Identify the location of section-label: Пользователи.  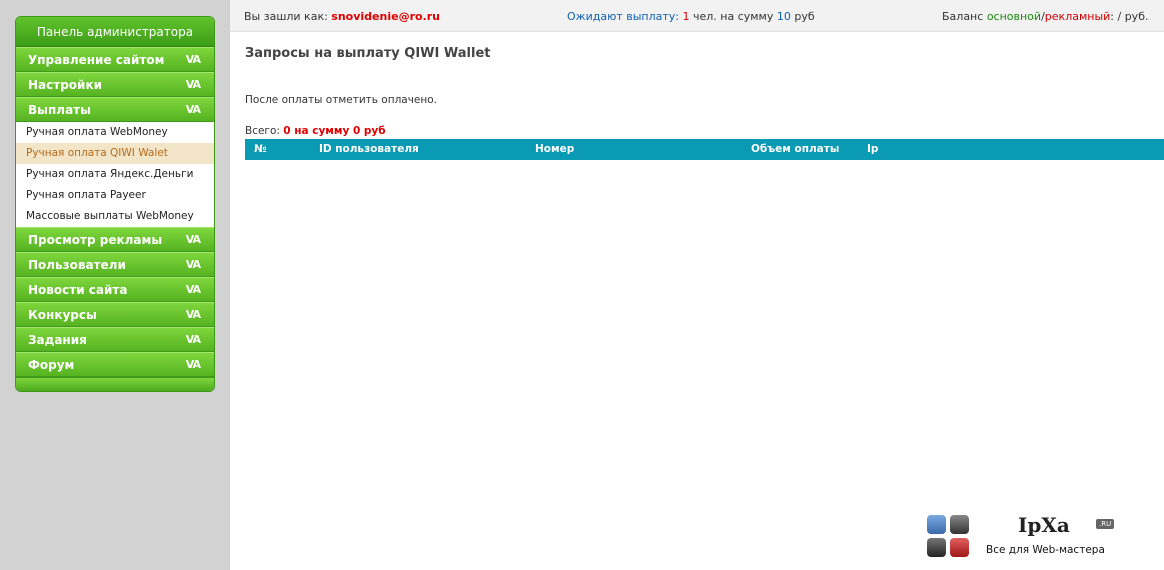
(77, 265).